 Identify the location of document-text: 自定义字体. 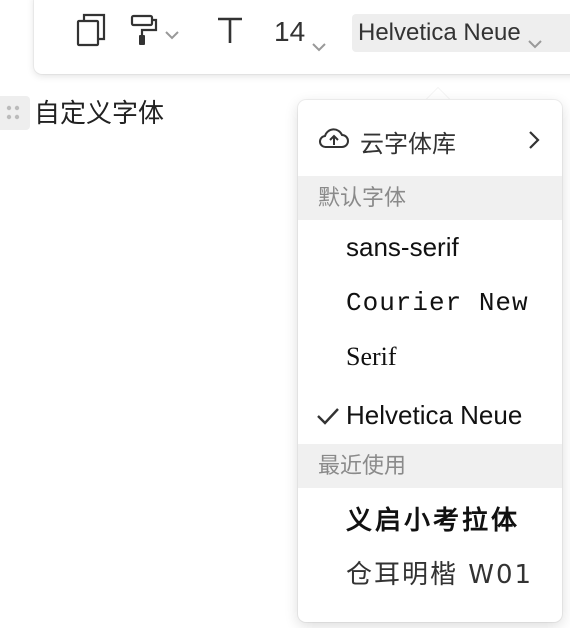
(99, 113).